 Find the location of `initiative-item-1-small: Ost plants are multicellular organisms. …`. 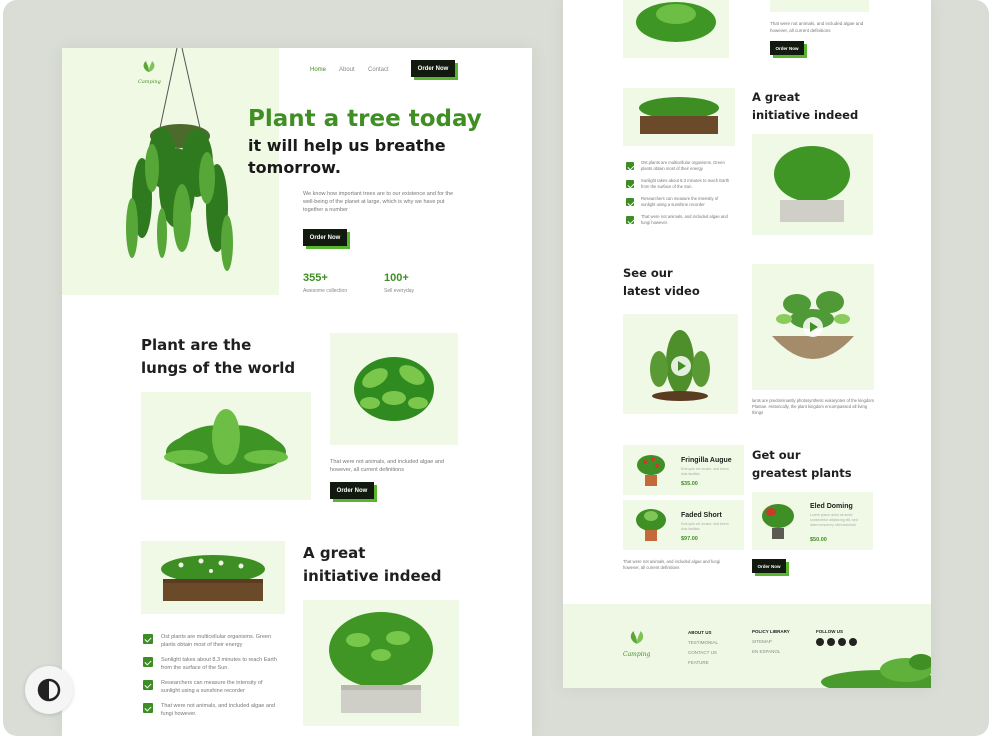

initiative-item-1-small: Ost plants are multicellular organisms. … is located at coordinates (683, 165).